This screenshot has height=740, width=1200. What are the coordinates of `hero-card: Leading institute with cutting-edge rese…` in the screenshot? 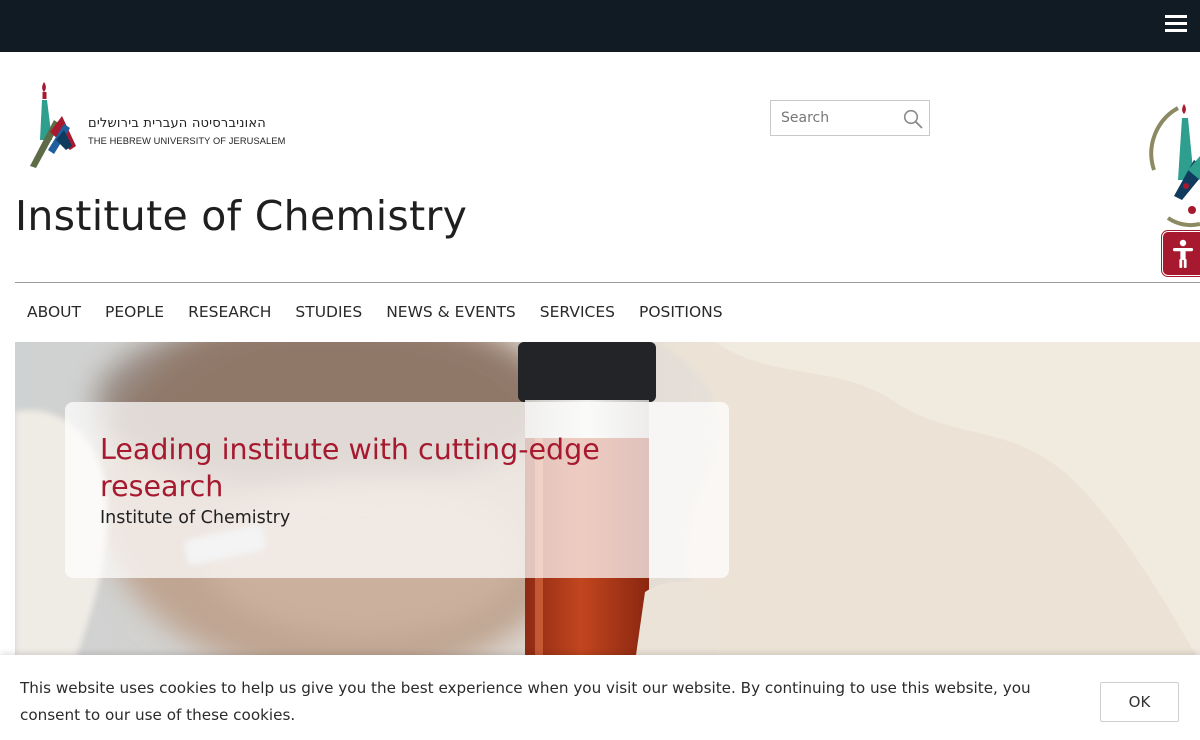 It's located at (397, 490).